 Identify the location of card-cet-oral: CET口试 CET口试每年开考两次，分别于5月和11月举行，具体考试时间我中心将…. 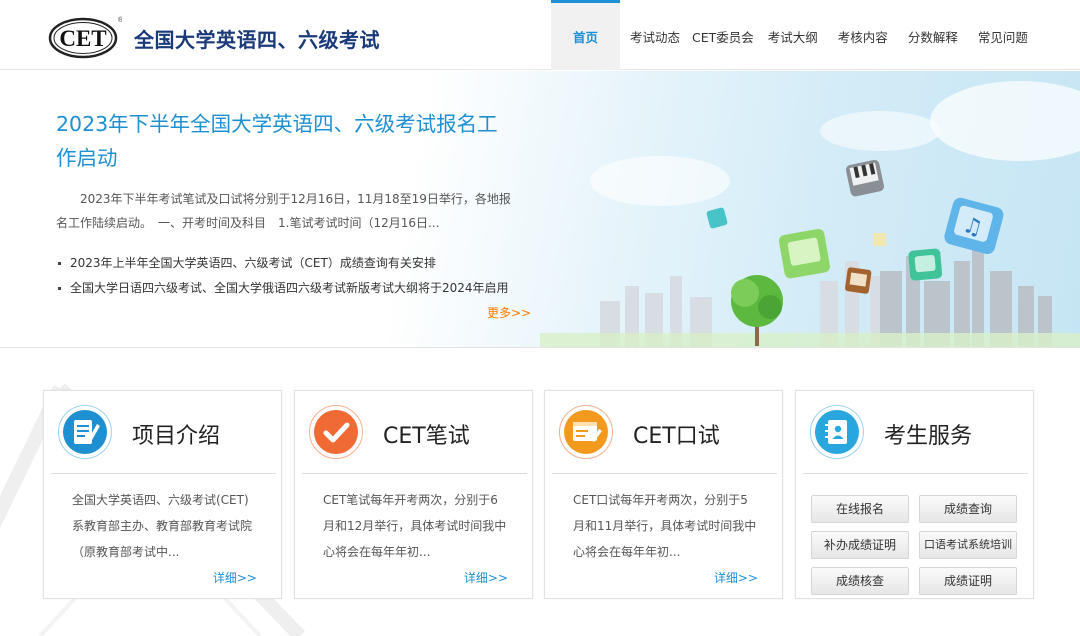
(663, 494).